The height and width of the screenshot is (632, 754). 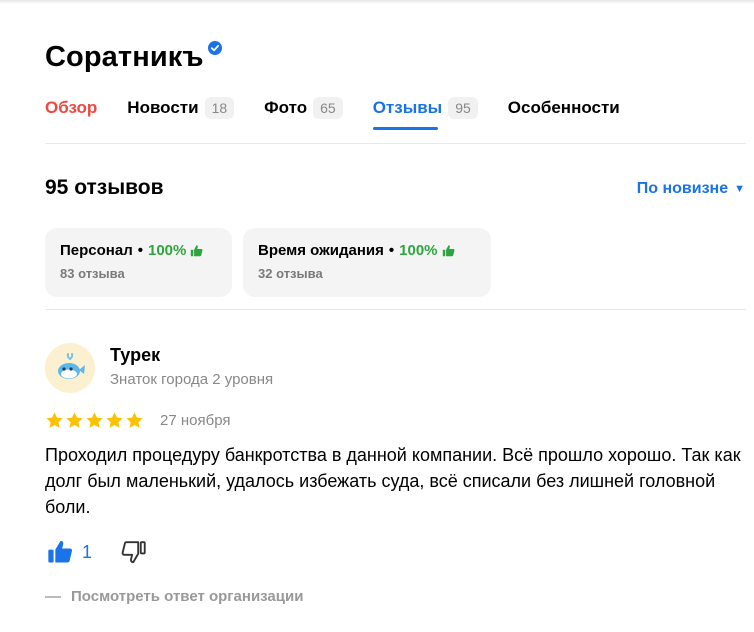 I want to click on verified-check-icon, so click(x=214, y=48).